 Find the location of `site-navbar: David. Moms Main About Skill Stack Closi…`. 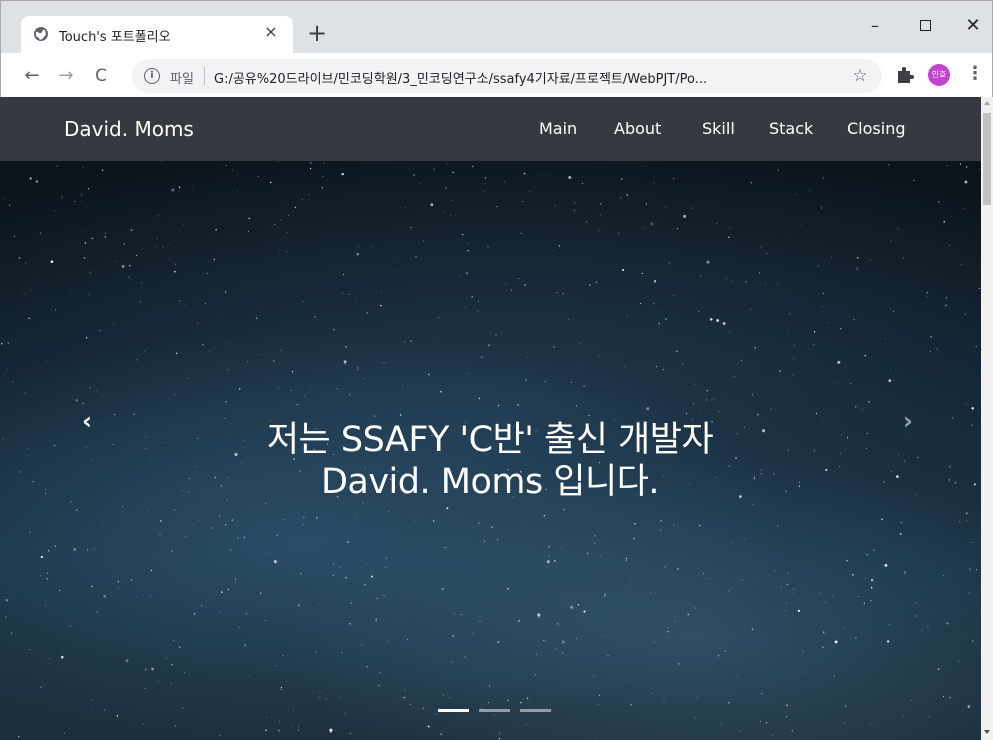

site-navbar: David. Moms Main About Skill Stack Closi… is located at coordinates (490, 129).